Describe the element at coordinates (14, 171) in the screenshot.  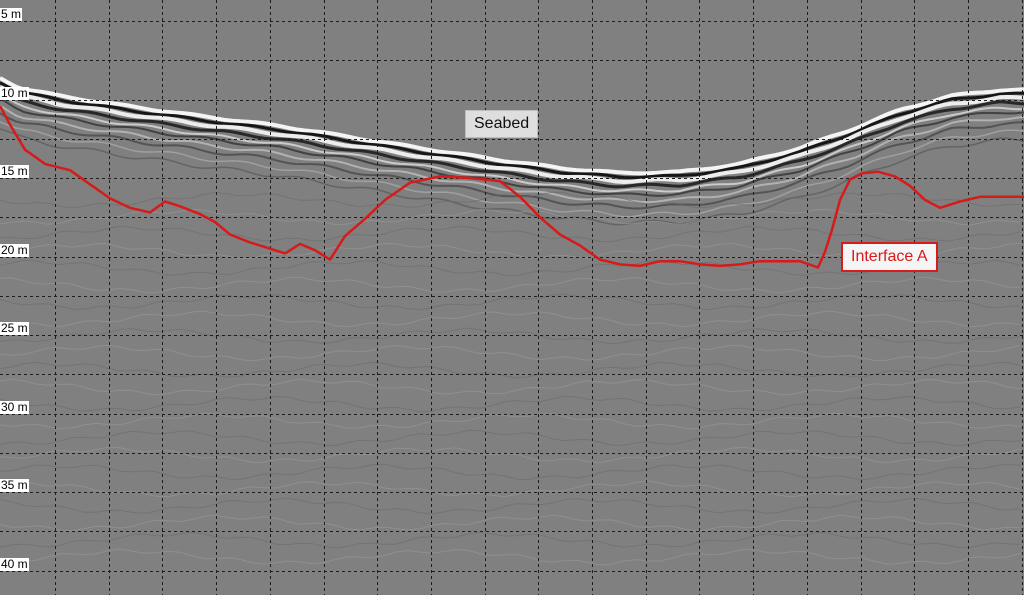
I see `depth-label-15m: 15 m` at that location.